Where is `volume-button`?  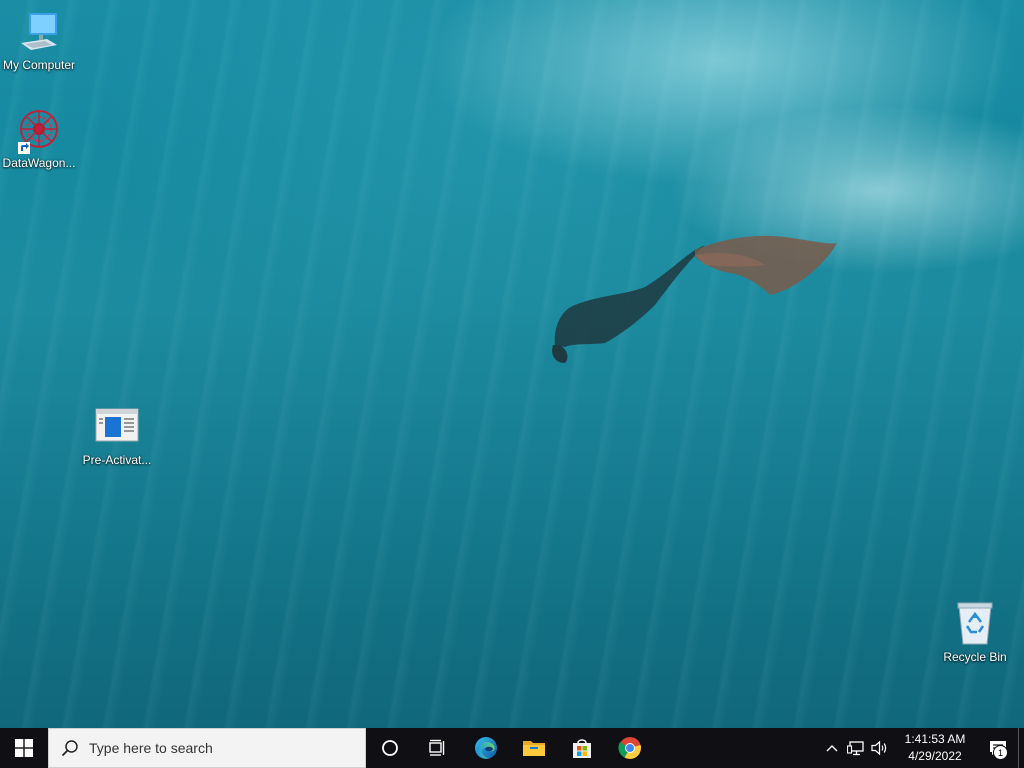
volume-button is located at coordinates (880, 748).